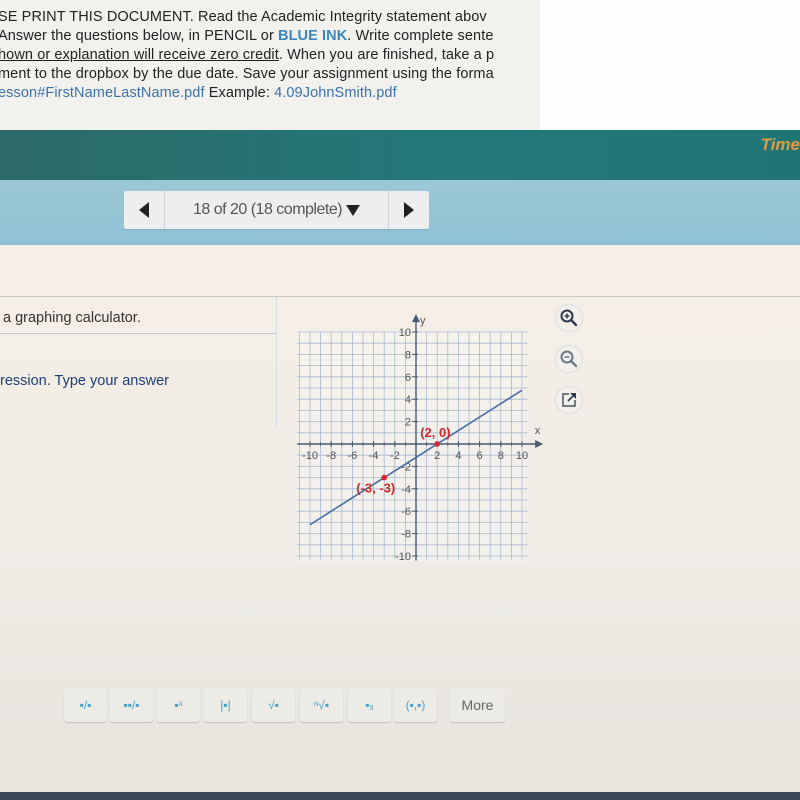 The height and width of the screenshot is (800, 800). I want to click on more-button: More, so click(477, 705).